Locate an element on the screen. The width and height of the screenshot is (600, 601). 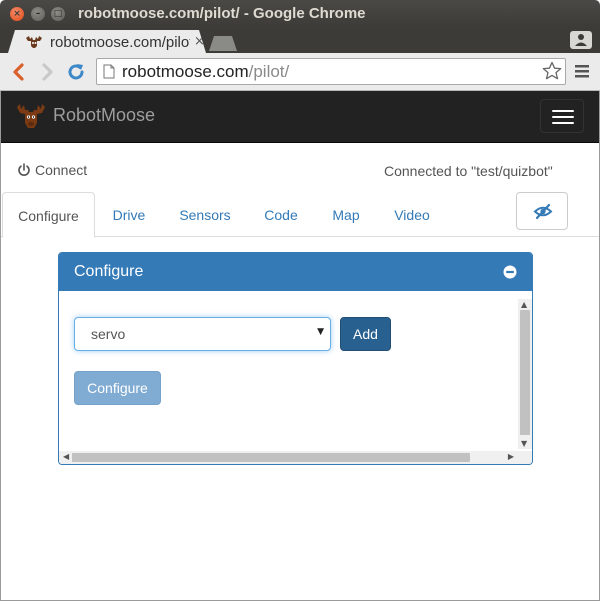
pilot-tabs: Configure Drive Sensors Code Map Video is located at coordinates (300, 215).